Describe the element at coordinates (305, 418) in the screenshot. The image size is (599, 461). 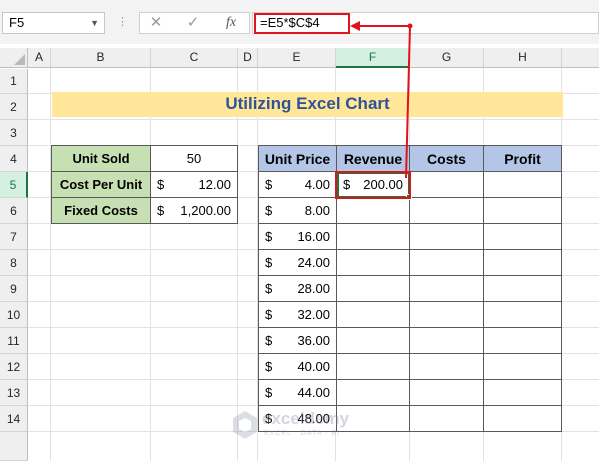
I see `watermark-name: exceldemy` at that location.